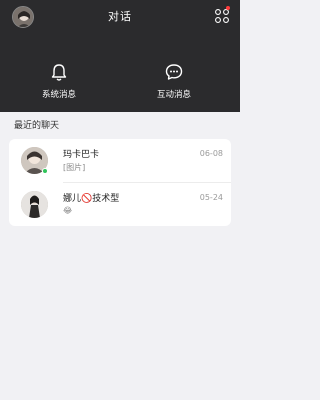  What do you see at coordinates (120, 16) in the screenshot?
I see `page-title: 对话` at bounding box center [120, 16].